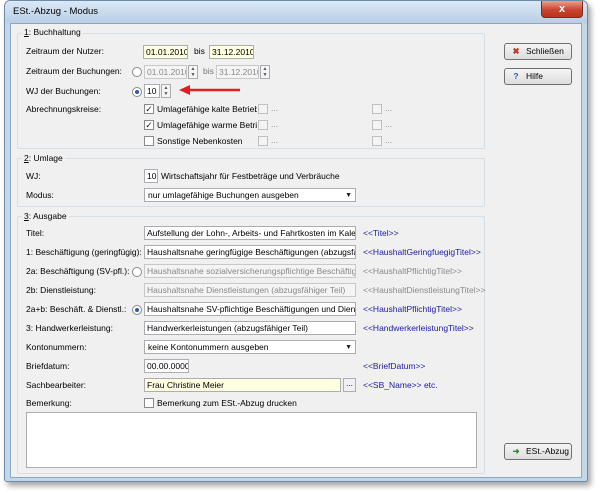 This screenshot has width=600, height=491. I want to click on hilfe-button: ? Hilfe, so click(538, 76).